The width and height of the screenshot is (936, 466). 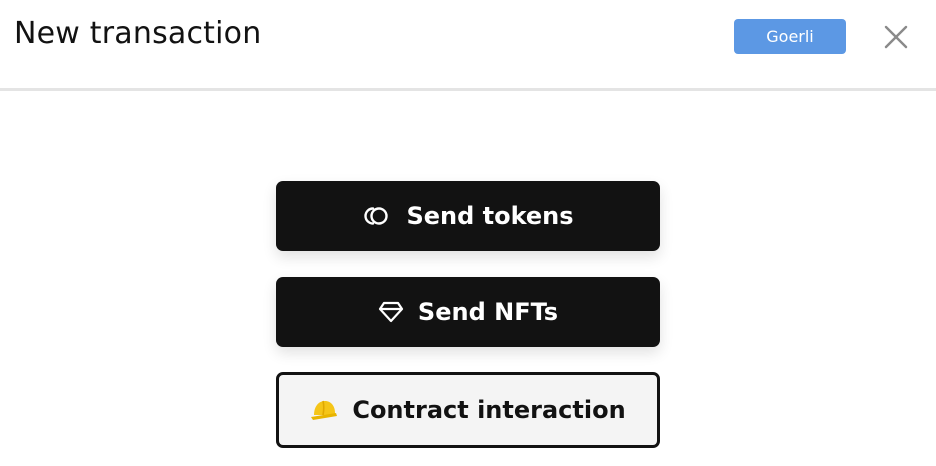 I want to click on contract-interaction-button: Contract interaction, so click(x=468, y=410).